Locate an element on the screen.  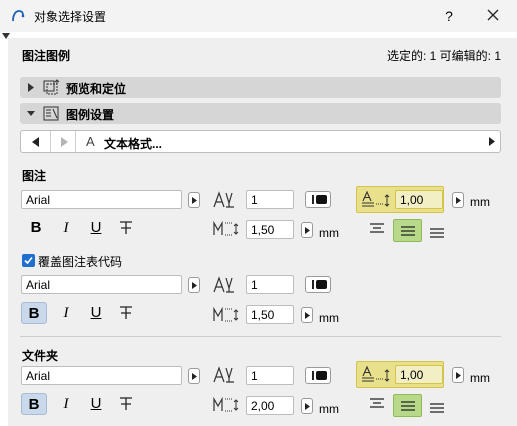
page-menu-arrow-icon is located at coordinates (492, 141).